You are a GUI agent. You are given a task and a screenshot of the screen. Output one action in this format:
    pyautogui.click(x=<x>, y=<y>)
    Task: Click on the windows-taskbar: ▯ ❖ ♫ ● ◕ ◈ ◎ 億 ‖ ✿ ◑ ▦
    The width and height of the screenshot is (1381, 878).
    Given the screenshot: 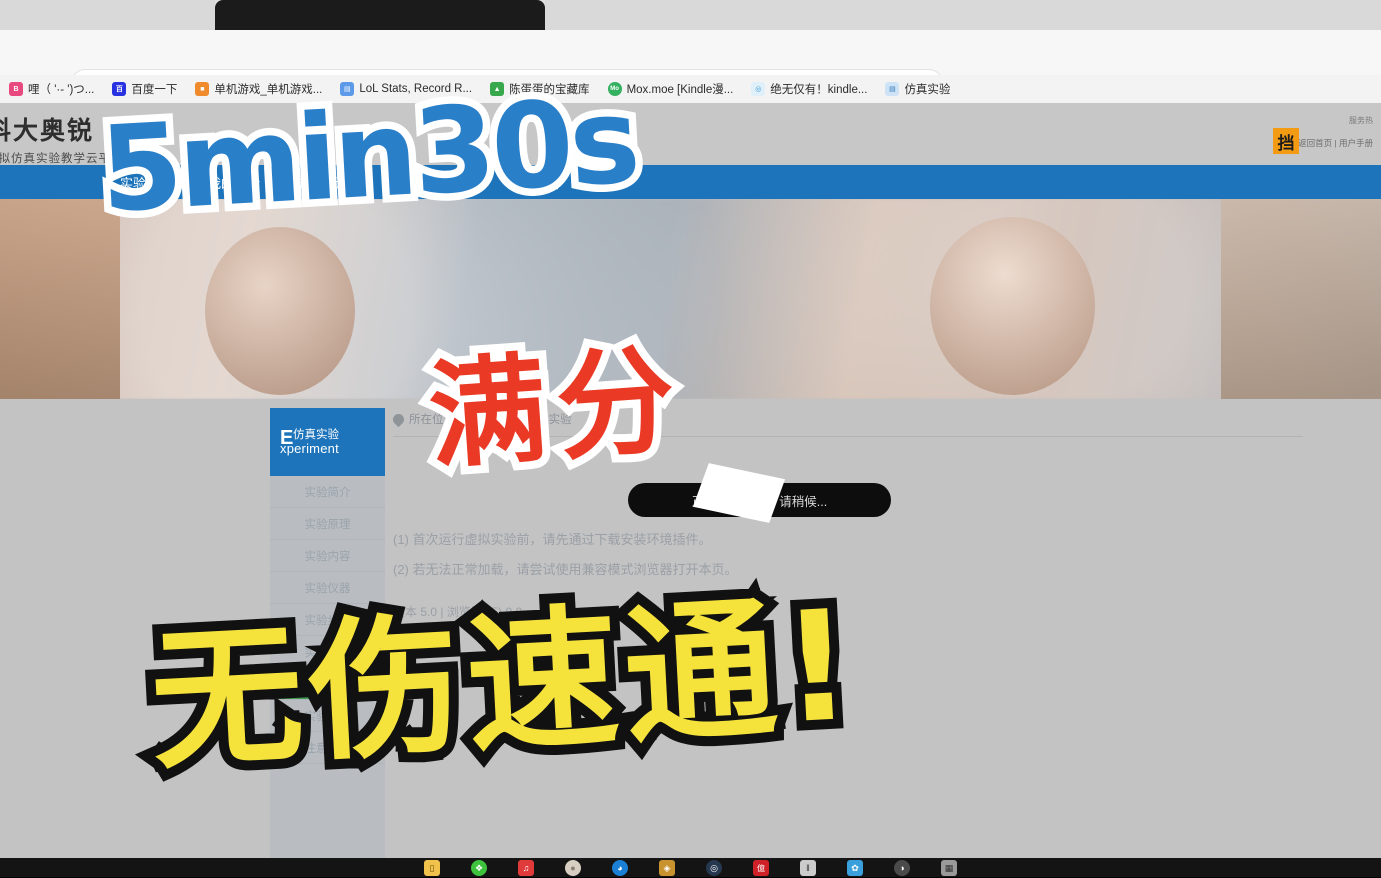 What is the action you would take?
    pyautogui.click(x=690, y=868)
    